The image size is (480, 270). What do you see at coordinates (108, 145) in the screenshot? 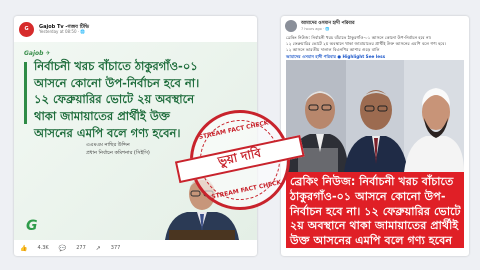
I see `speaker-name: এএমএম নাছির উদ্দিন` at bounding box center [108, 145].